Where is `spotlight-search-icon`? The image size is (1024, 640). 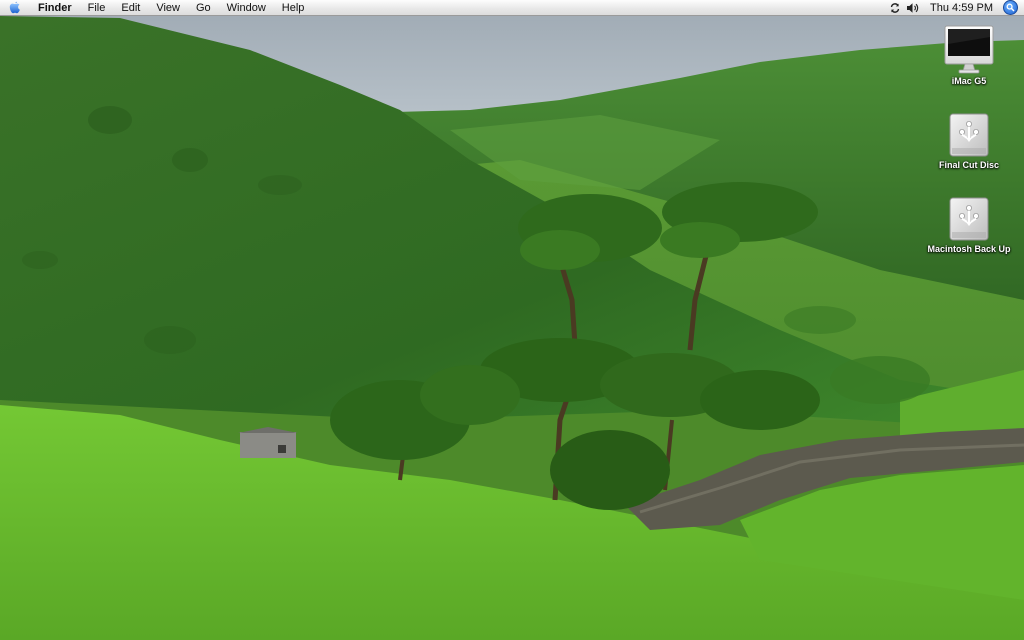
spotlight-search-icon is located at coordinates (1010, 7).